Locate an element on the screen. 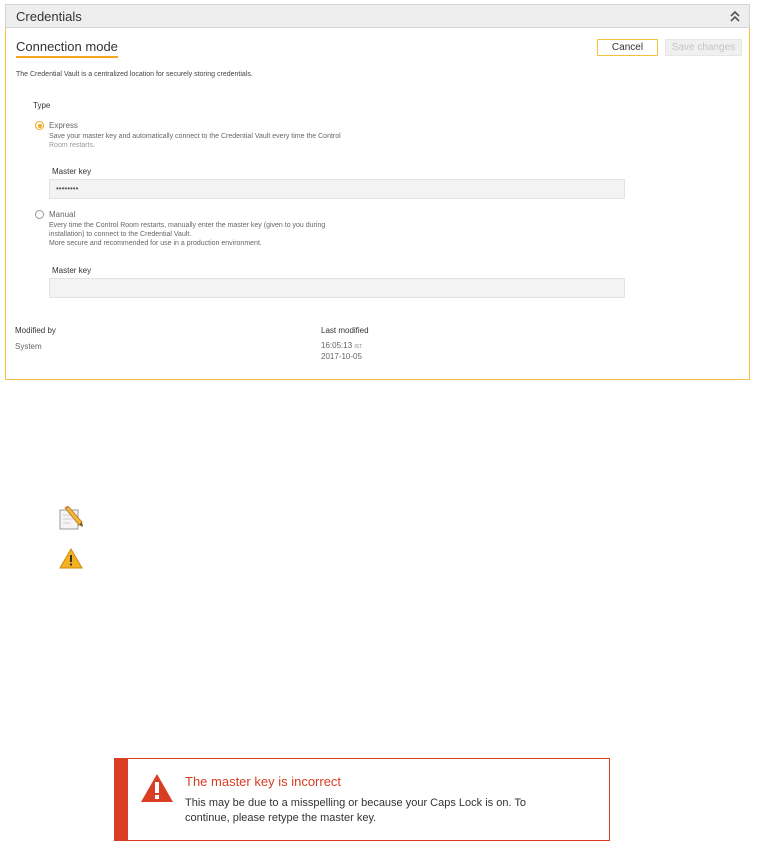 The image size is (757, 849). express-master-key-input: •••••••• is located at coordinates (337, 189).